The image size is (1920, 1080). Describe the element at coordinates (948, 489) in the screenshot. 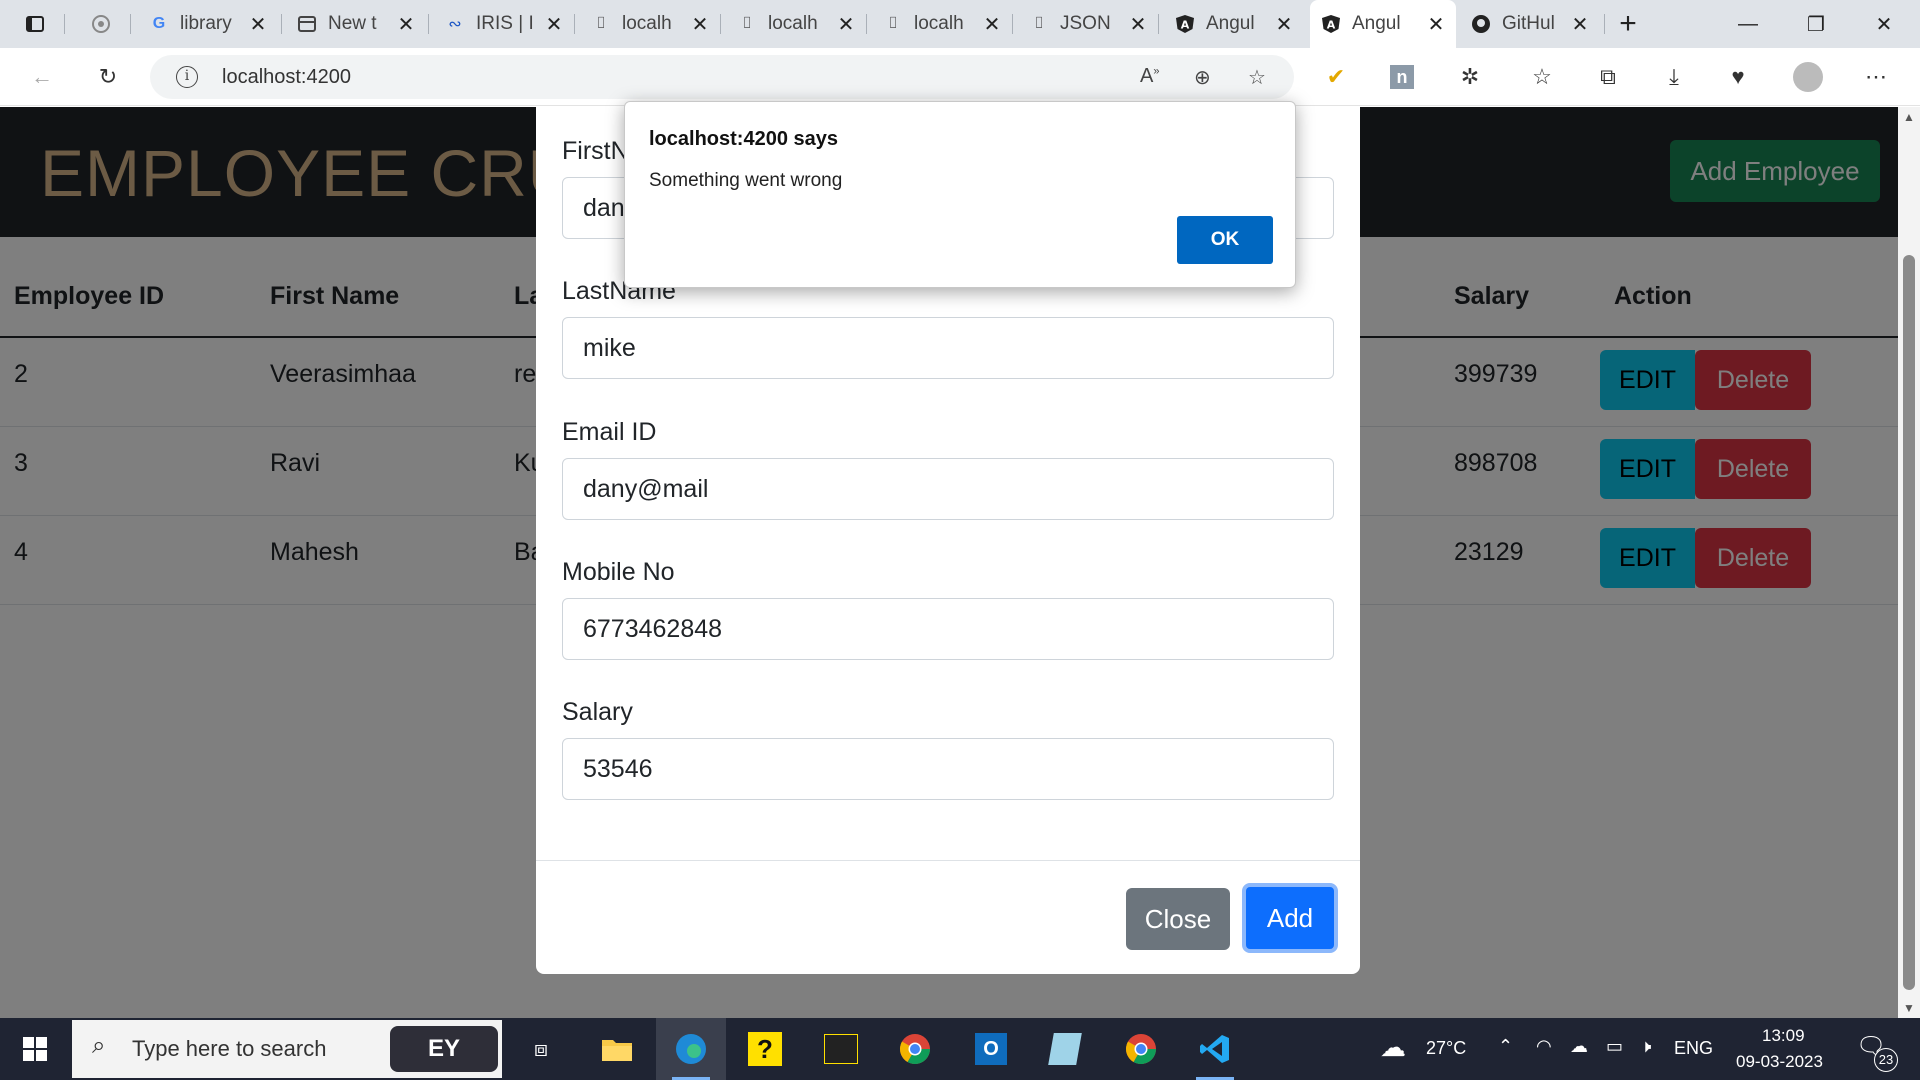

I see `email-input: dany@mail` at that location.